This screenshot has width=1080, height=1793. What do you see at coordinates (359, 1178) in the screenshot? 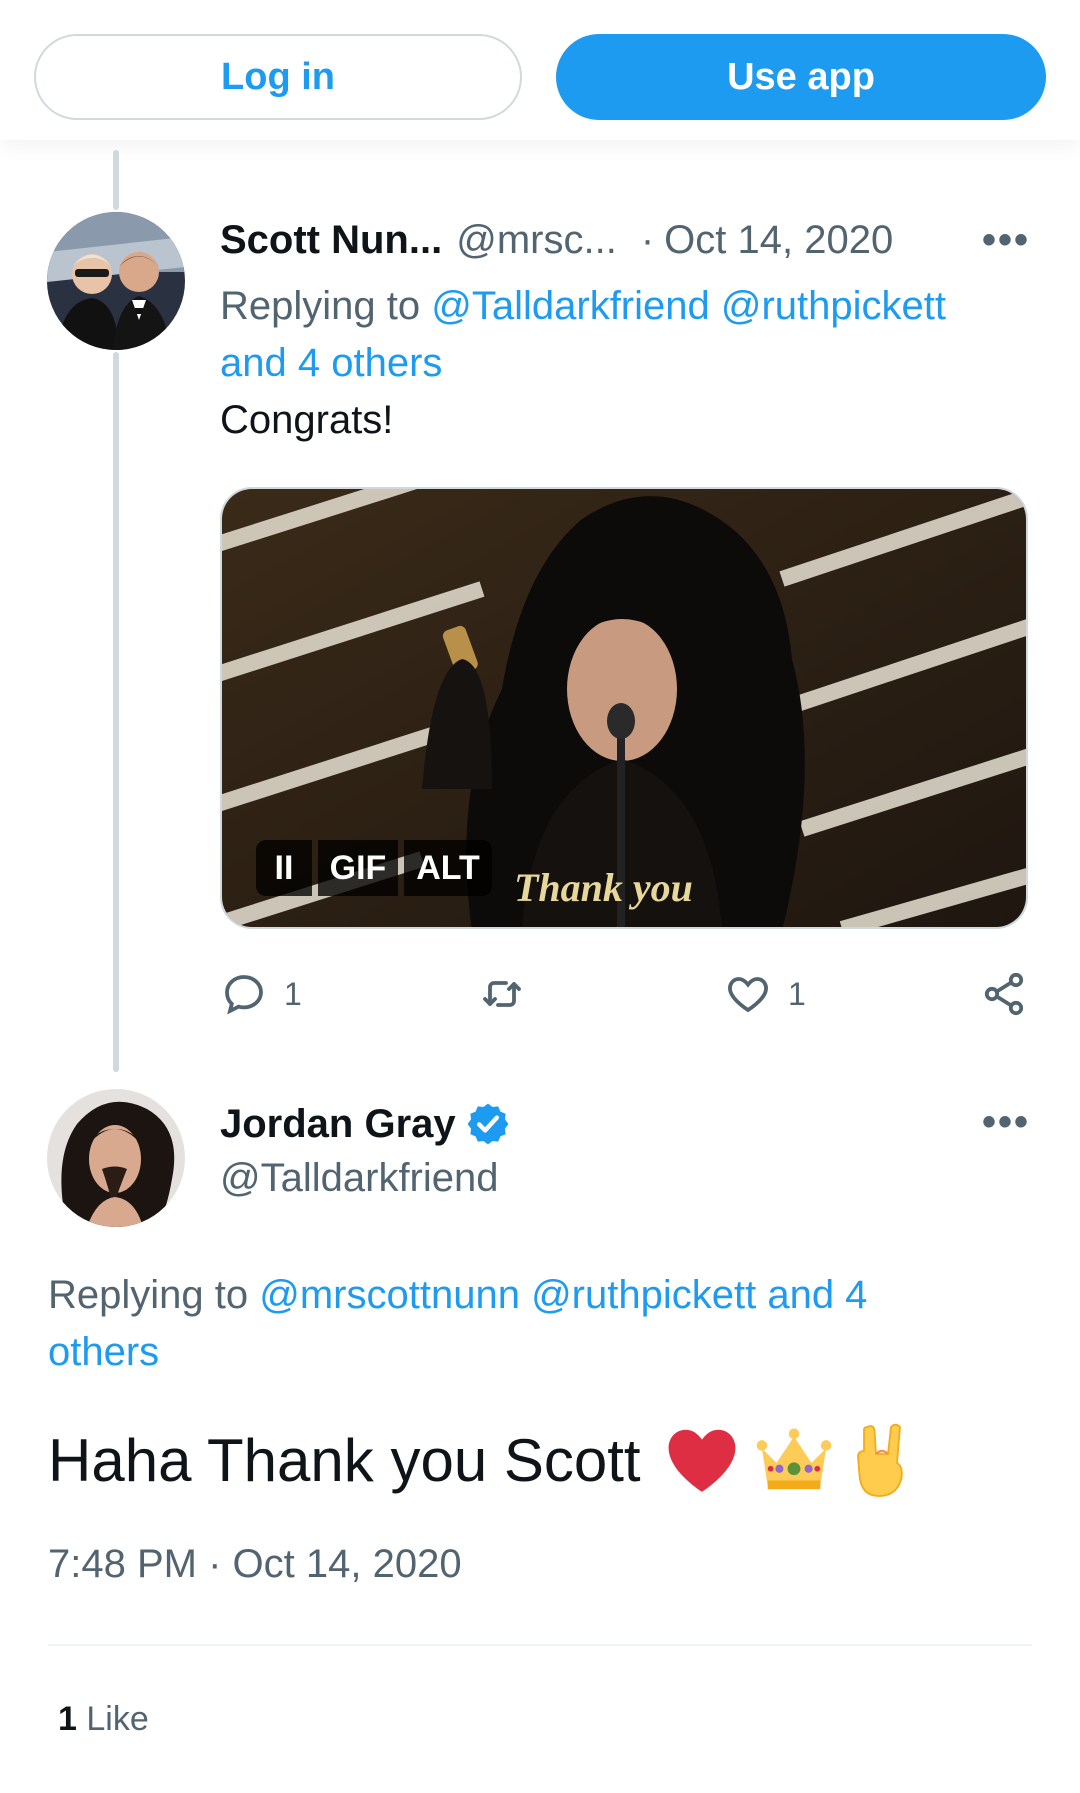
I see `author-handle: @Talldarkfriend` at bounding box center [359, 1178].